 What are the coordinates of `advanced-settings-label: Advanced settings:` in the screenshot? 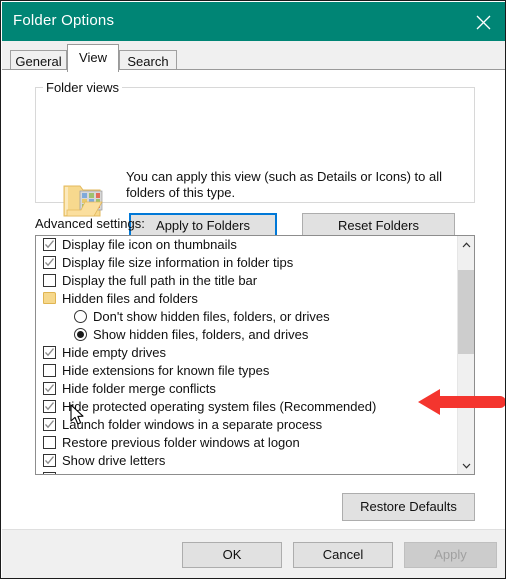 It's located at (90, 223).